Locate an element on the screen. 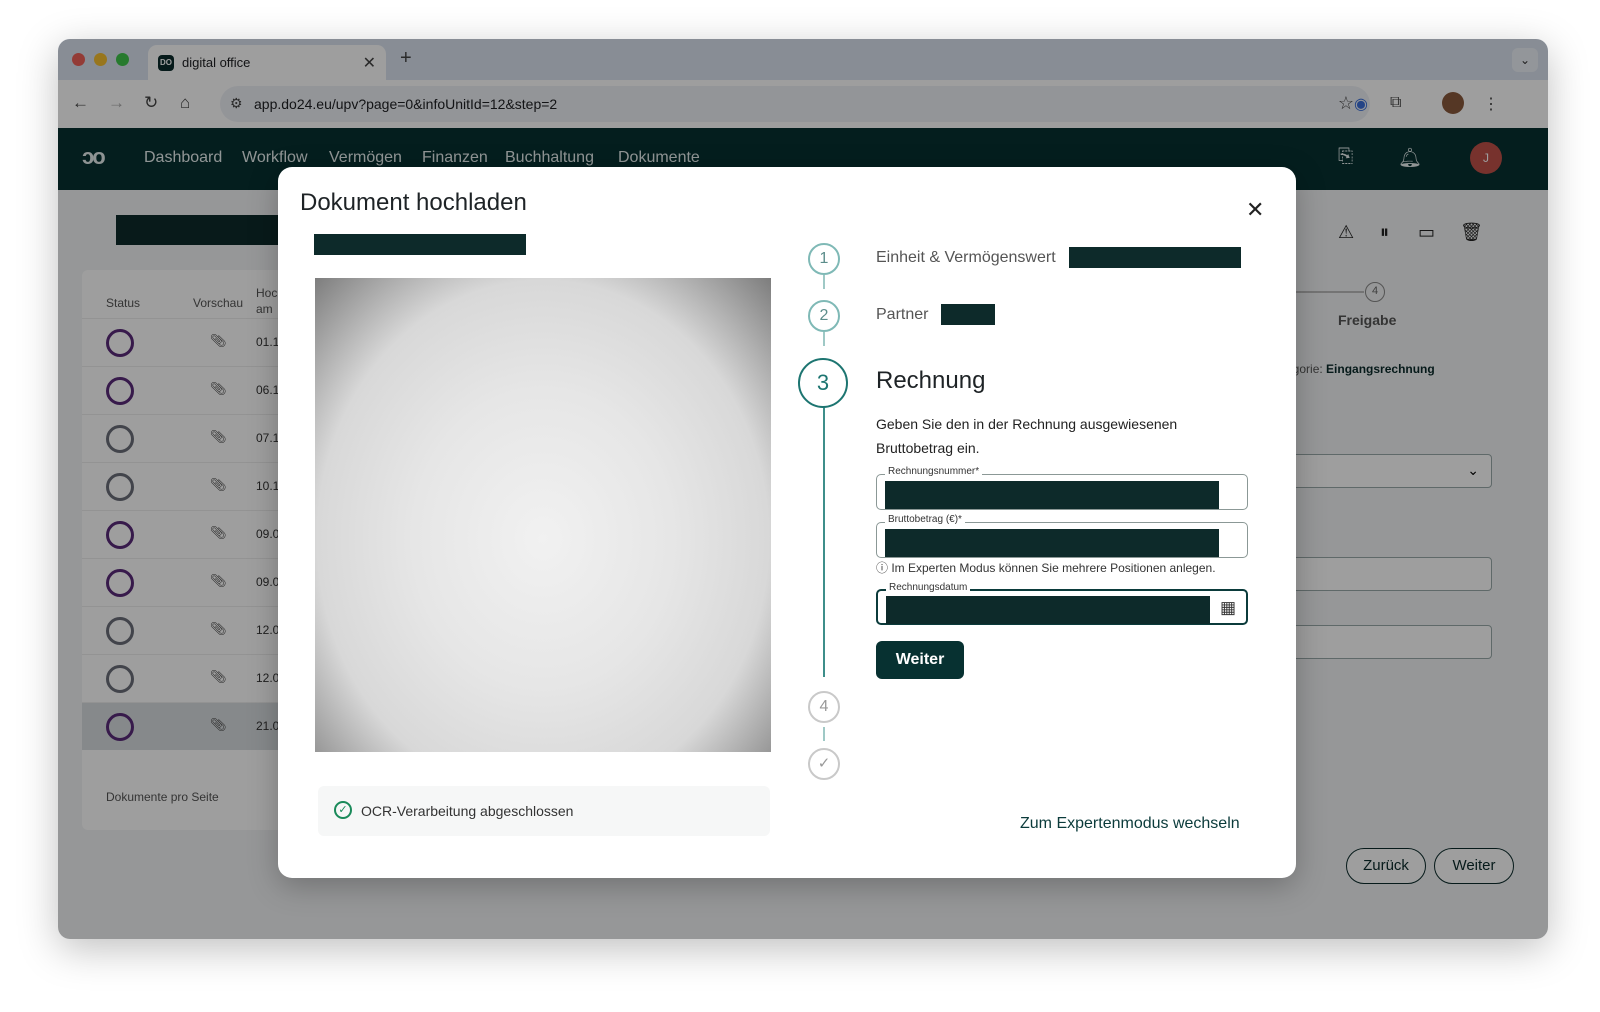  check-circle-icon: ✓ is located at coordinates (343, 810).